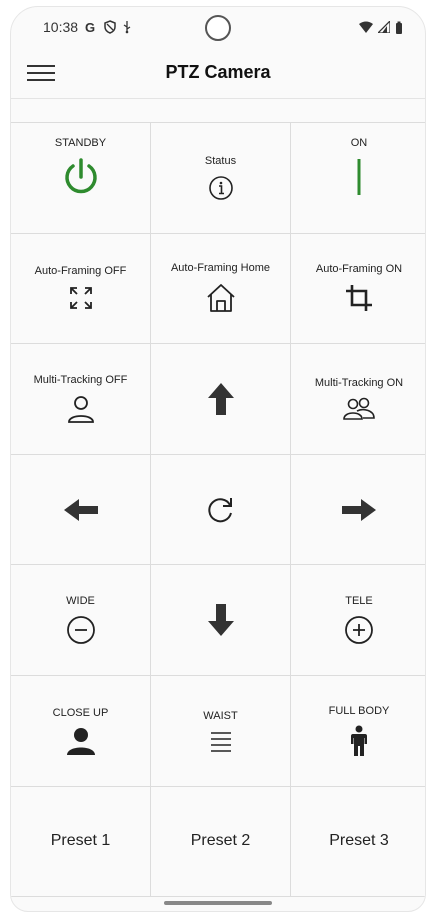 The image size is (434, 914). I want to click on waist-label: WAIST, so click(220, 715).